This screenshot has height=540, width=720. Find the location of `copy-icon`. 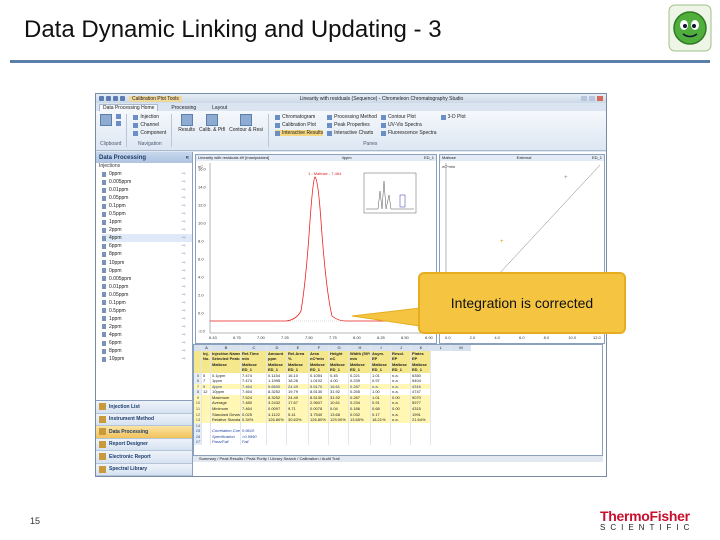

copy-icon is located at coordinates (118, 123).